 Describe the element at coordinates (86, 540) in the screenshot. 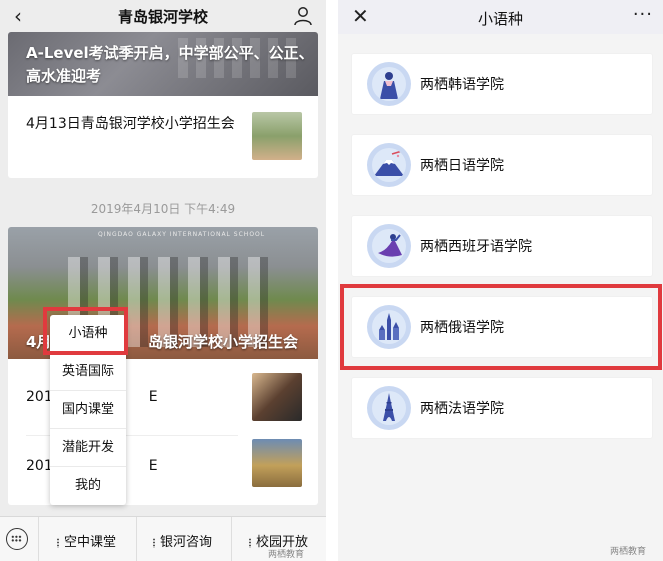

I see `tab-sky-classroom: 空中课堂` at that location.